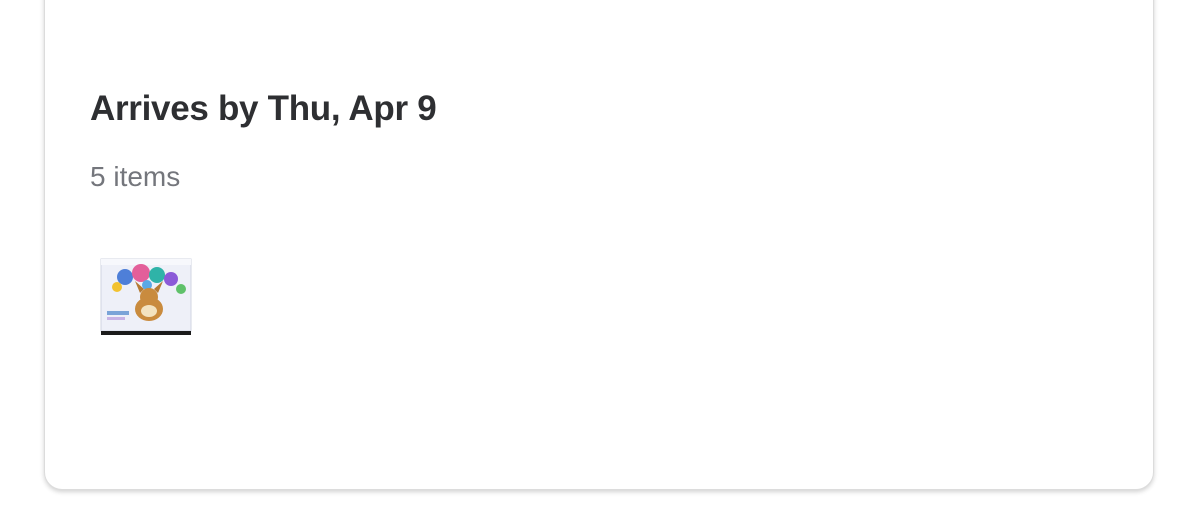  What do you see at coordinates (135, 176) in the screenshot?
I see `item-count: 5 items` at bounding box center [135, 176].